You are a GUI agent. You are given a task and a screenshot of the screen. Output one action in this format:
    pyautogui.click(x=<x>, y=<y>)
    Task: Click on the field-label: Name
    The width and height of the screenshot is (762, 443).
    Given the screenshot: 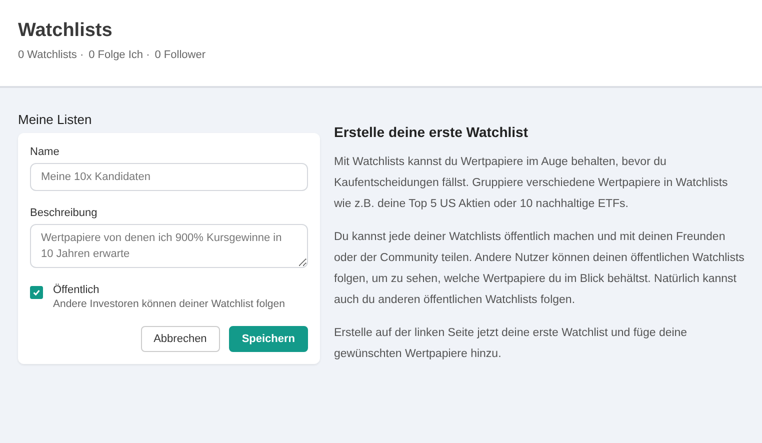 What is the action you would take?
    pyautogui.click(x=45, y=152)
    